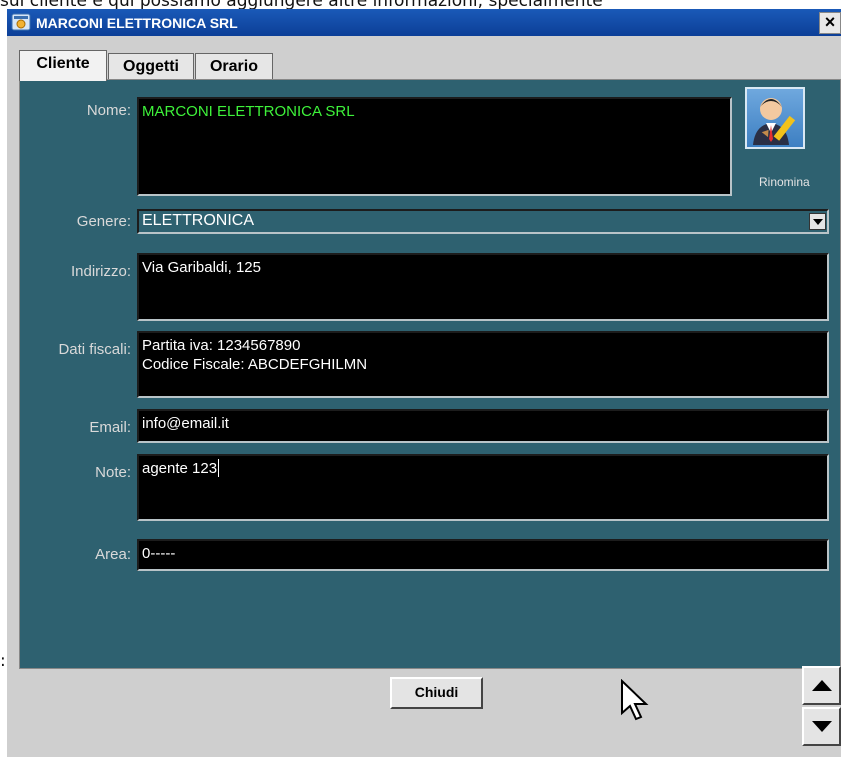  I want to click on note-field: agente 123, so click(483, 487).